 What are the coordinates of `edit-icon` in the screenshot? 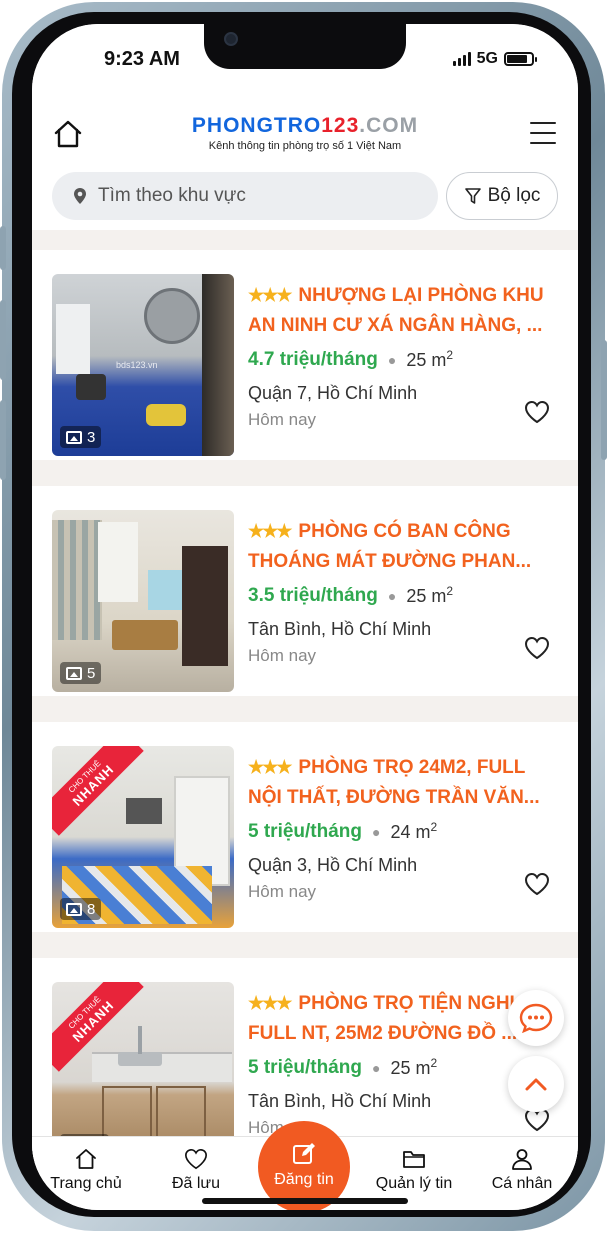 It's located at (304, 1153).